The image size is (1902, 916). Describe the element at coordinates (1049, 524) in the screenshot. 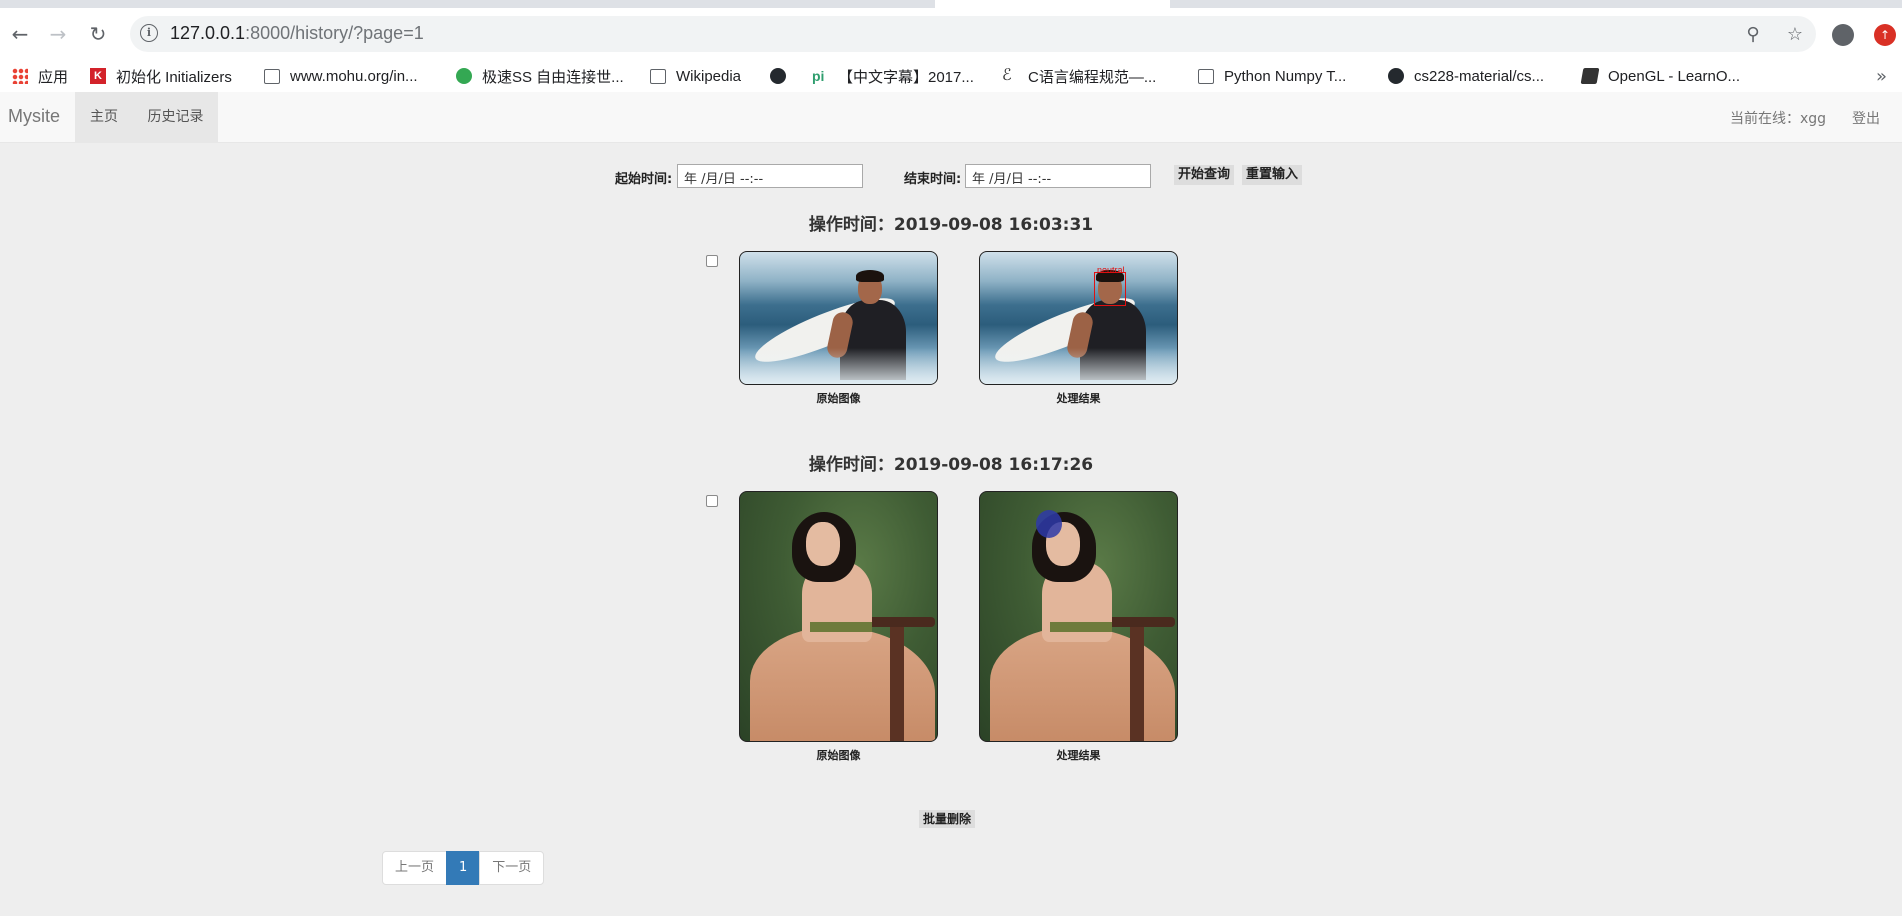

I see `highlight-overlay` at that location.